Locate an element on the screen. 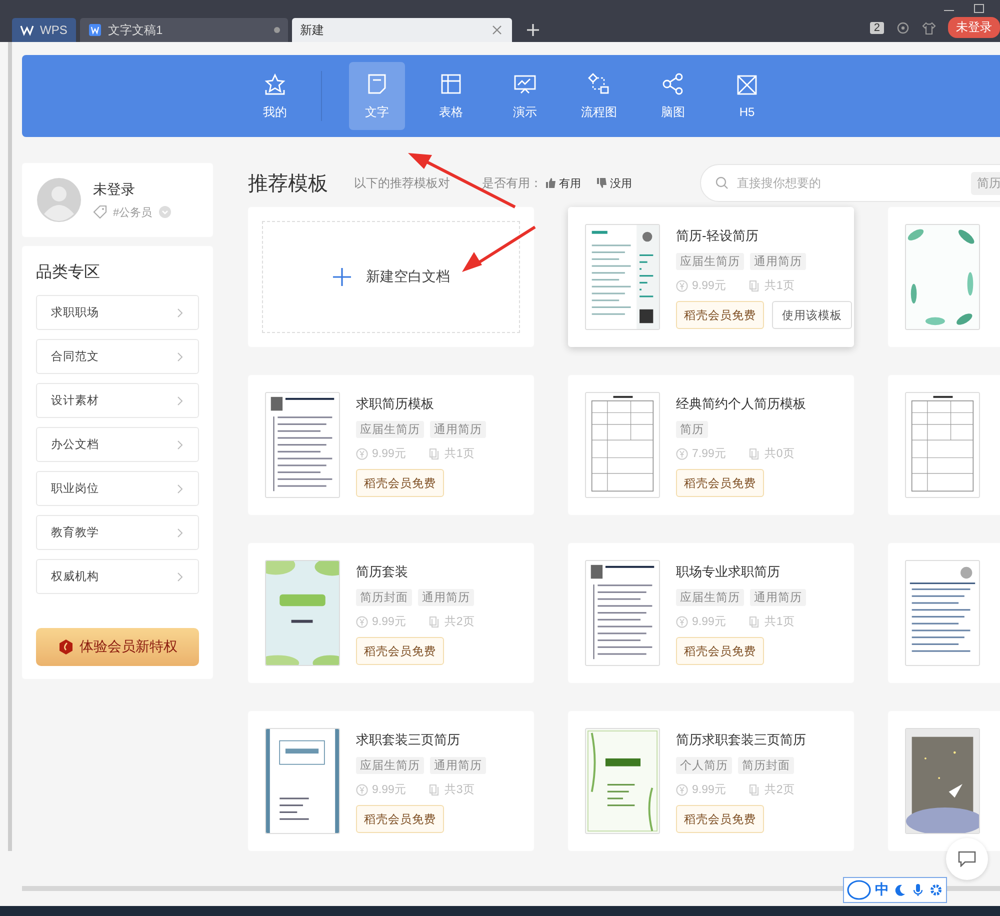 The width and height of the screenshot is (1000, 916). template-title: 简历-轻设简历 is located at coordinates (718, 236).